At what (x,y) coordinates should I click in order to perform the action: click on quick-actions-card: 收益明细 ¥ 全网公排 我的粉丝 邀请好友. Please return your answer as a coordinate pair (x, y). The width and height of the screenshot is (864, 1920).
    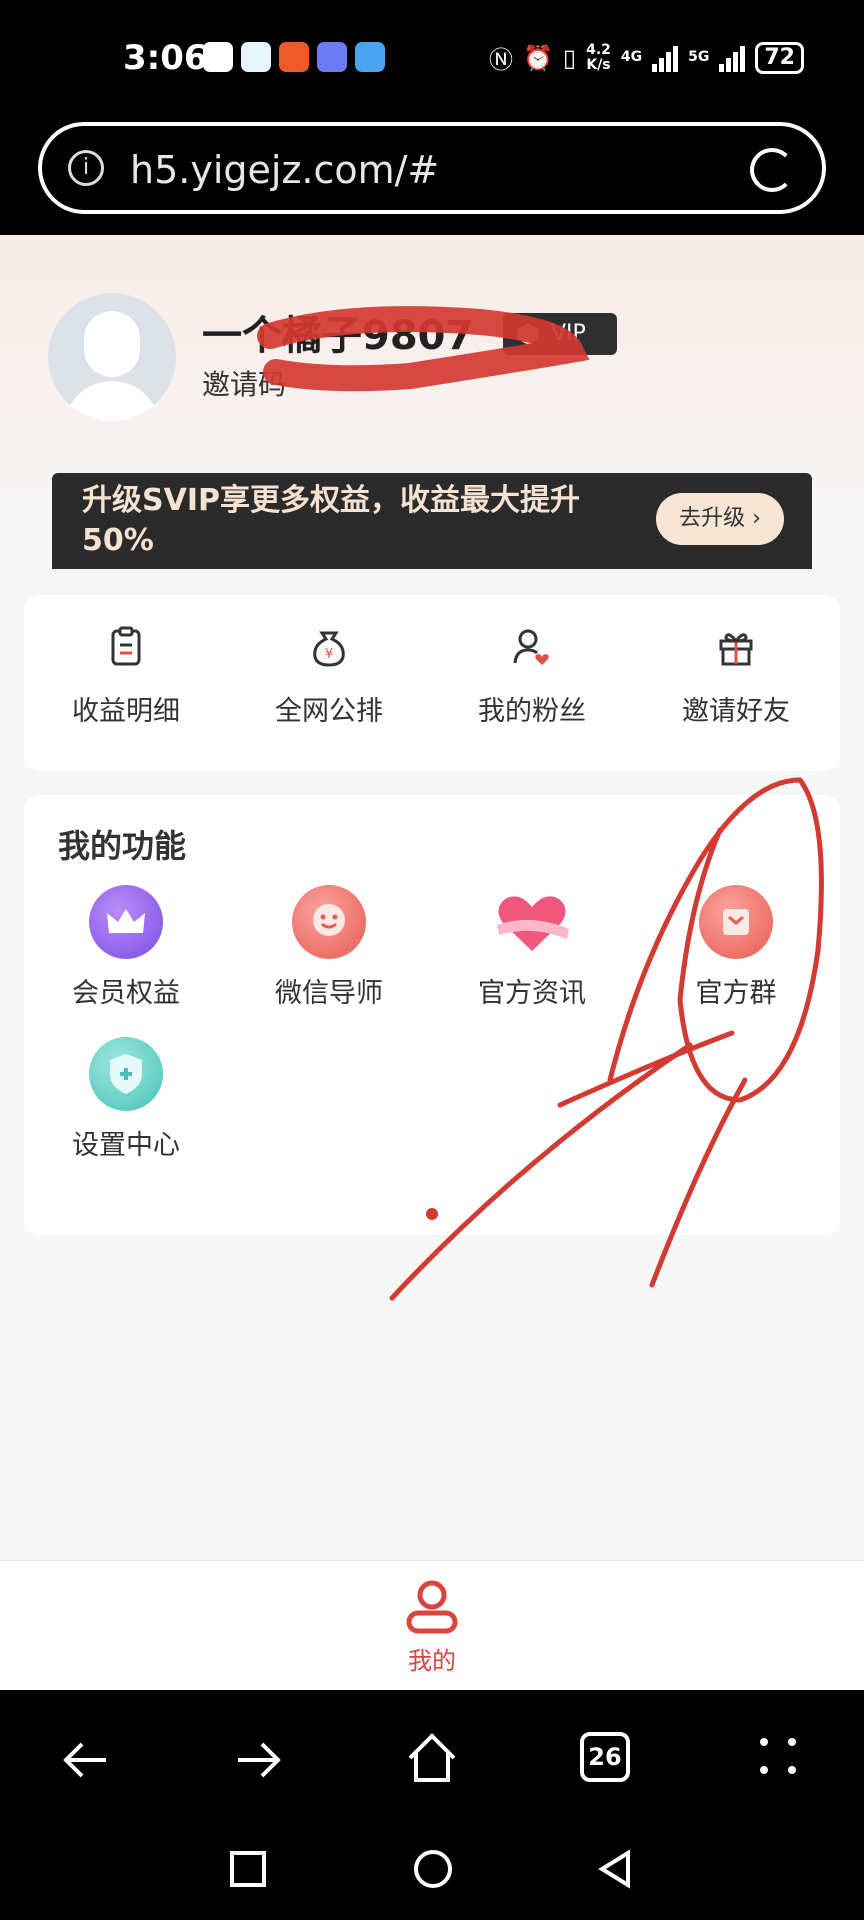
    Looking at the image, I should click on (432, 683).